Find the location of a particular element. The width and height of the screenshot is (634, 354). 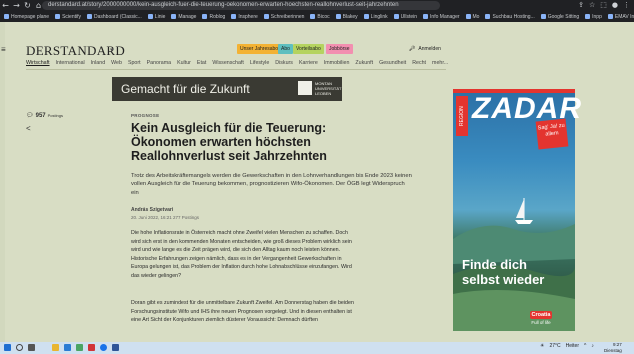

bookmark-label: Linie is located at coordinates (160, 16).